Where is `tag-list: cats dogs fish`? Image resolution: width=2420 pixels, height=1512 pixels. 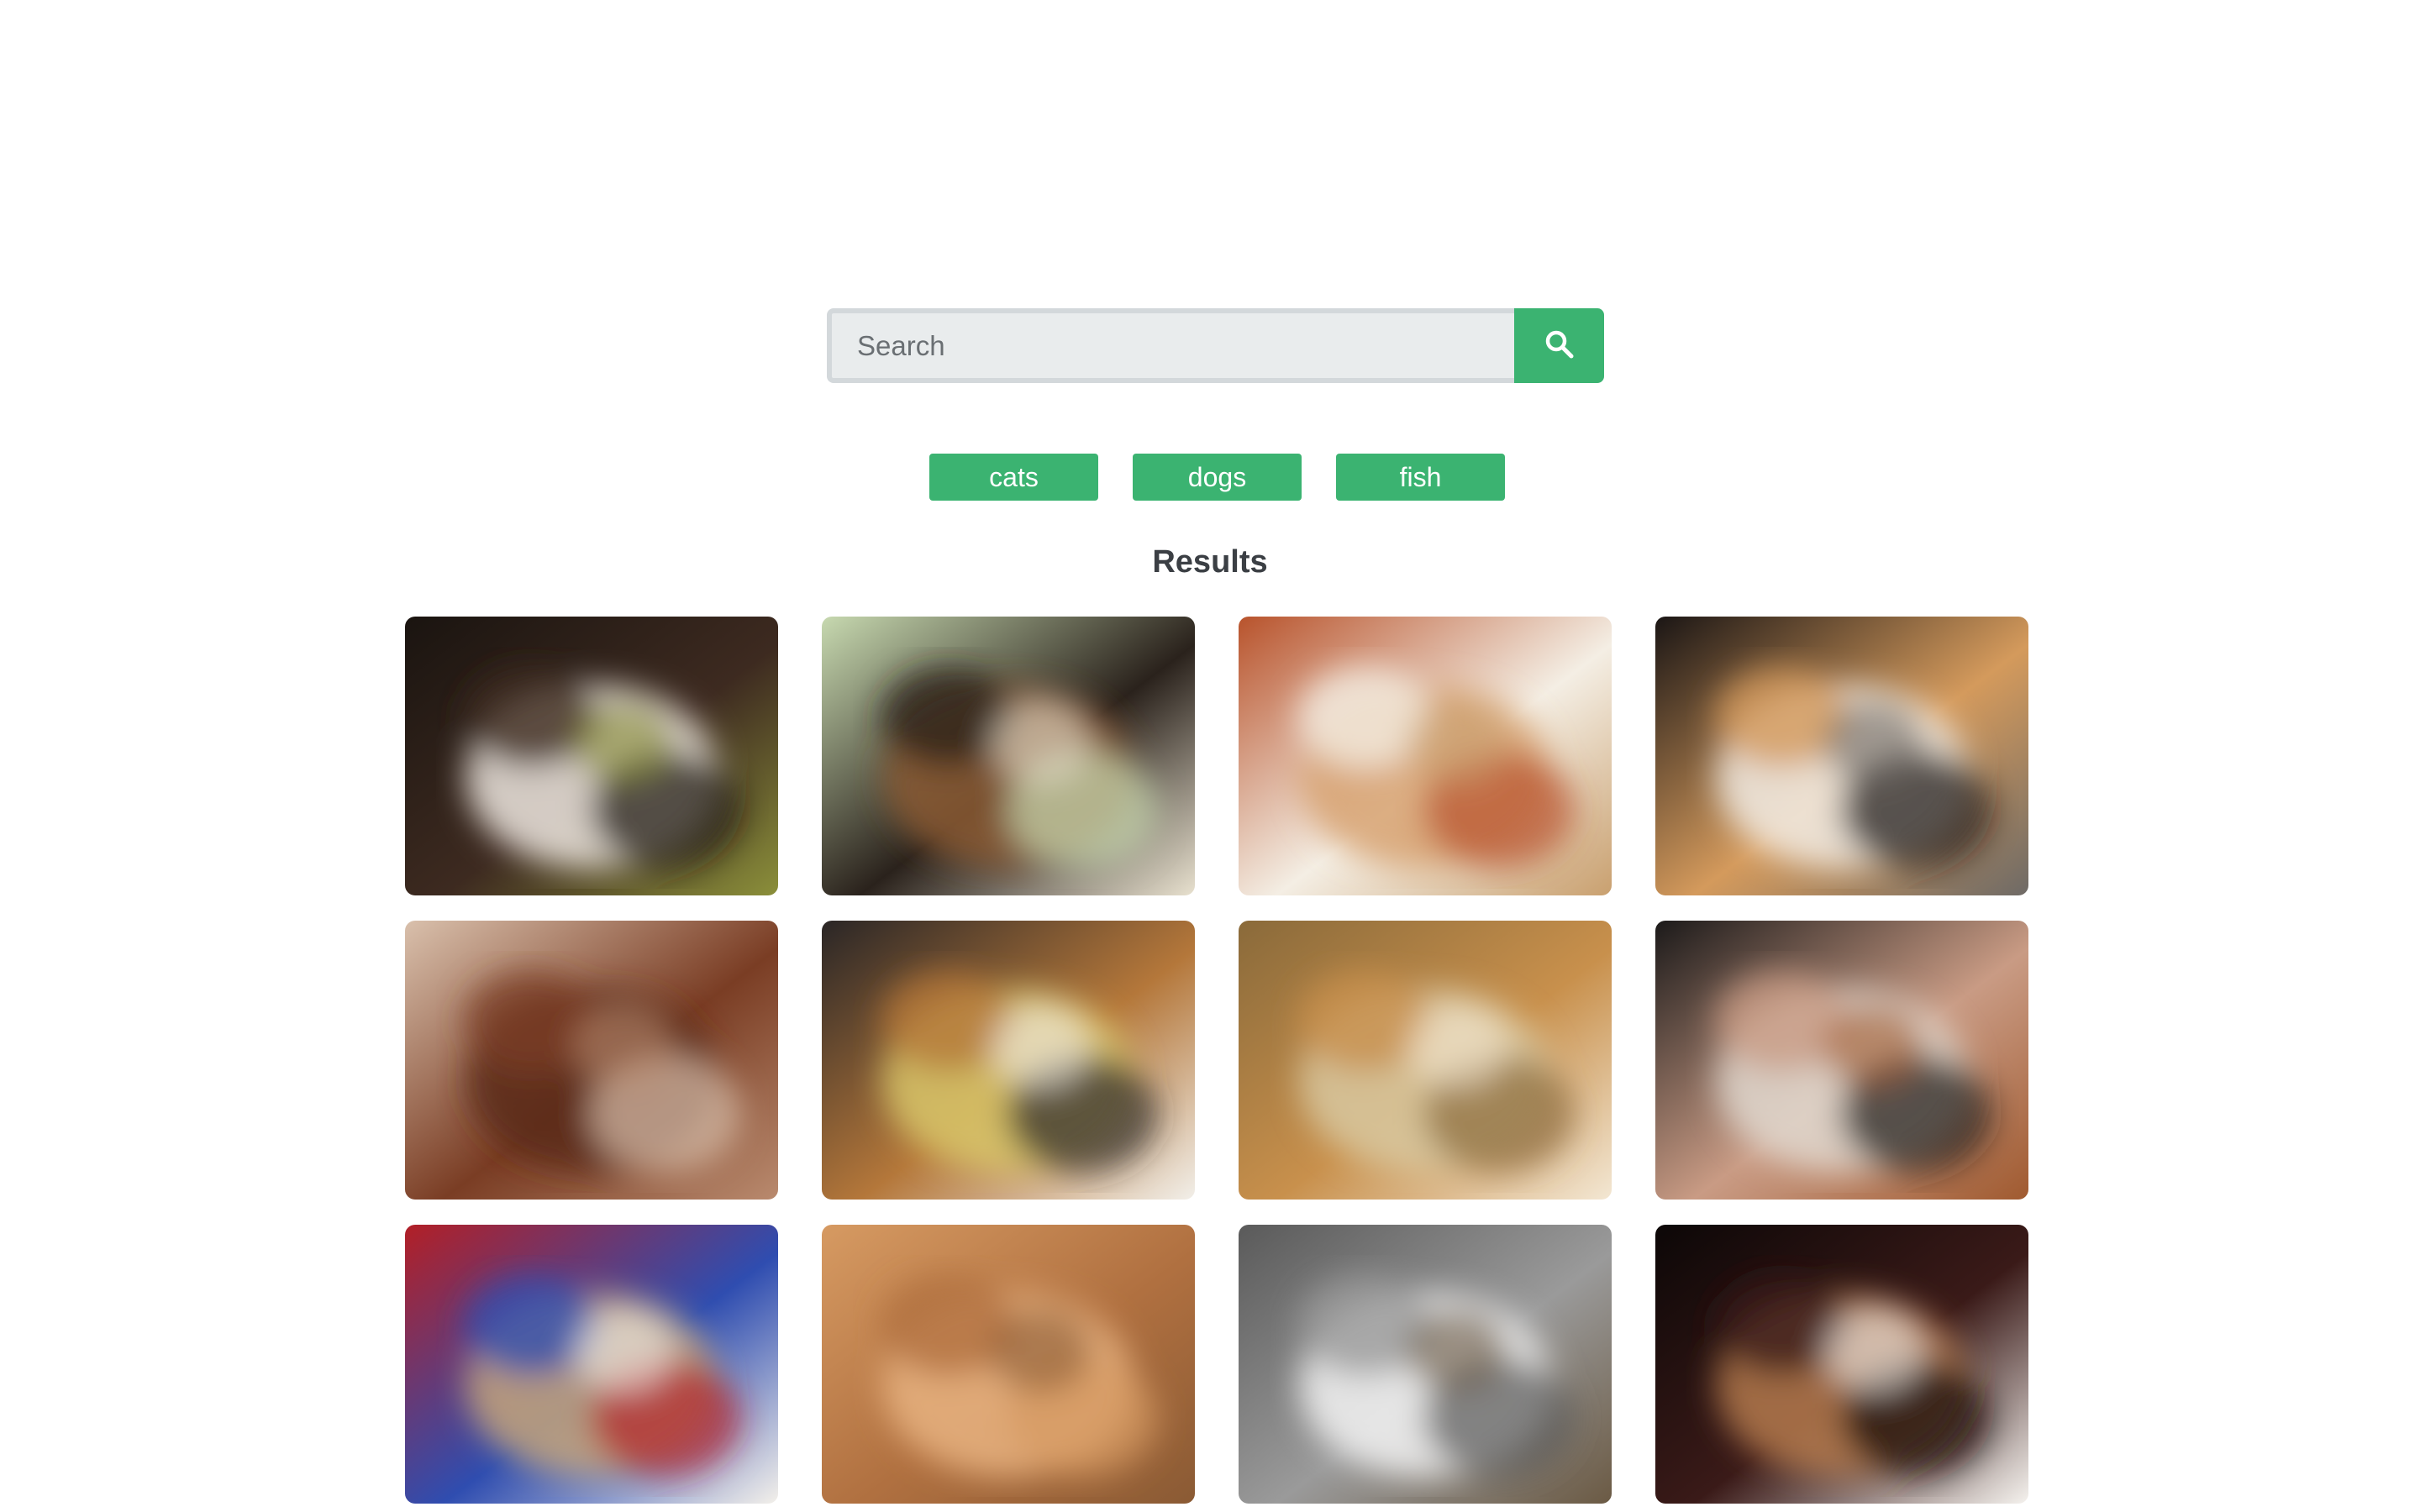 tag-list: cats dogs fish is located at coordinates (1217, 477).